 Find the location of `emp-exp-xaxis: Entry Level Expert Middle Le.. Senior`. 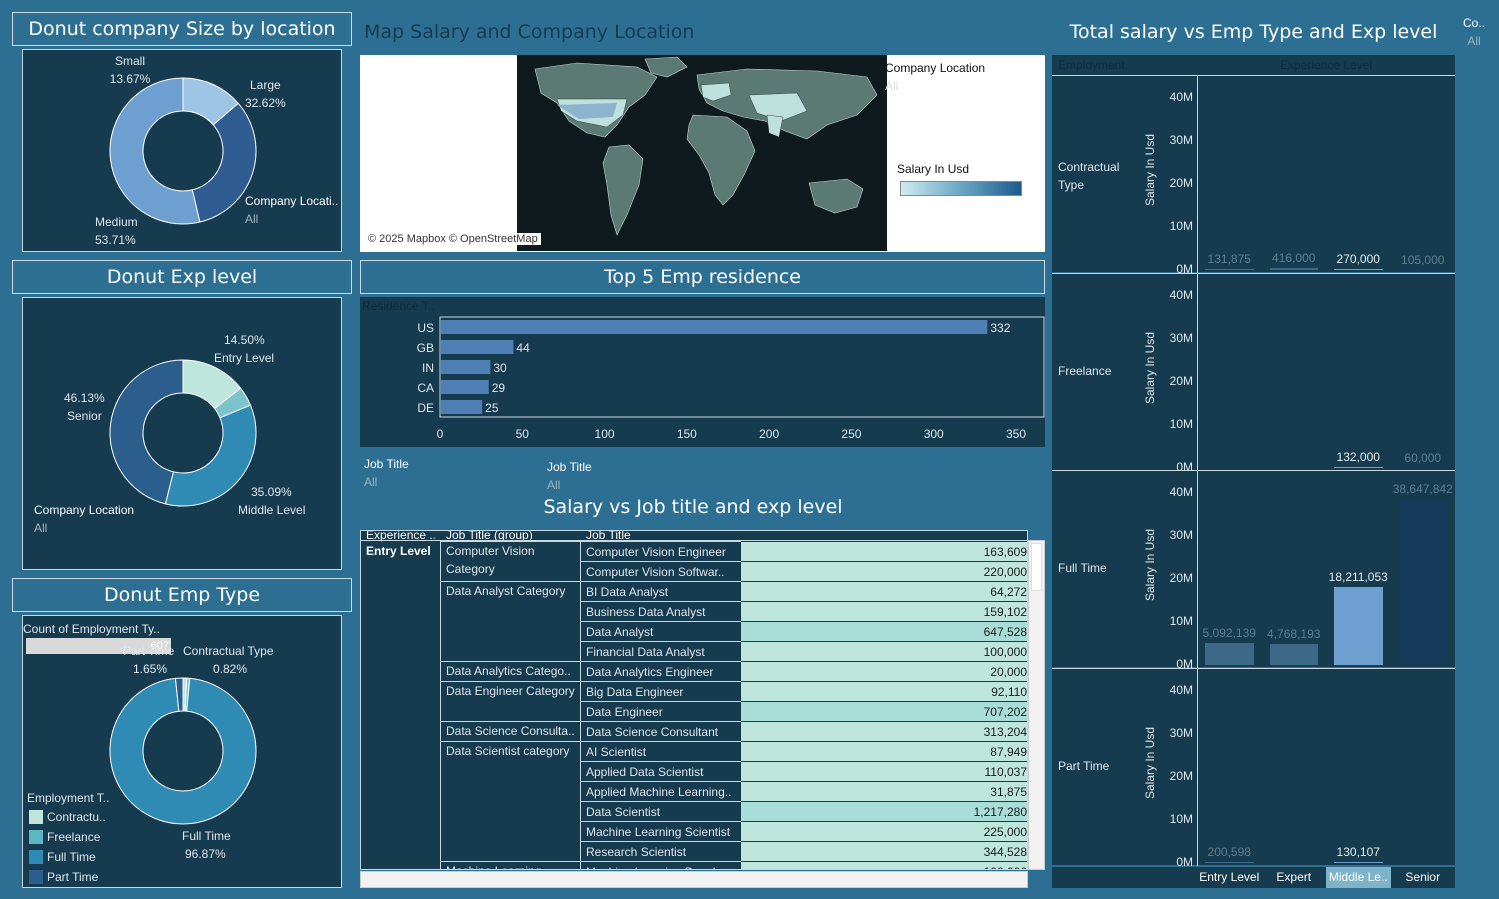

emp-exp-xaxis: Entry Level Expert Middle Le.. Senior is located at coordinates (1253, 877).